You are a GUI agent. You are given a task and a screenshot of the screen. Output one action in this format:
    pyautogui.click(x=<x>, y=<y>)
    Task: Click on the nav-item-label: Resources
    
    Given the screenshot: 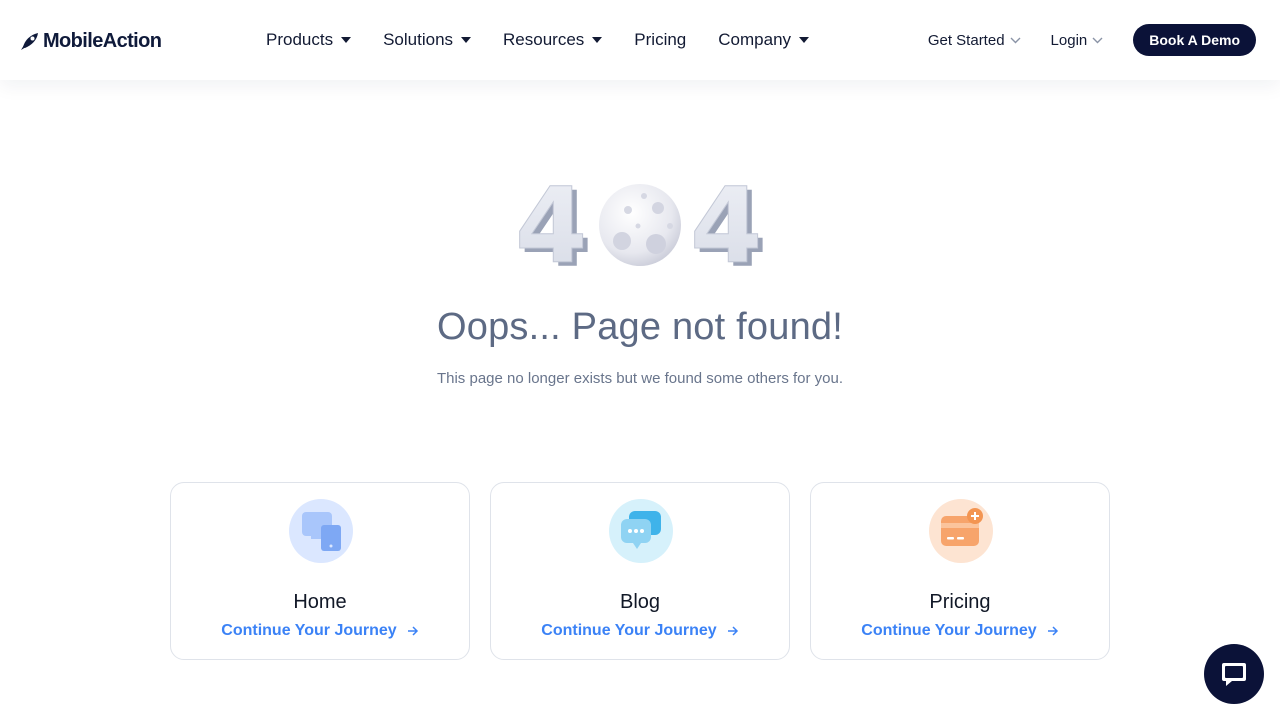 What is the action you would take?
    pyautogui.click(x=544, y=39)
    